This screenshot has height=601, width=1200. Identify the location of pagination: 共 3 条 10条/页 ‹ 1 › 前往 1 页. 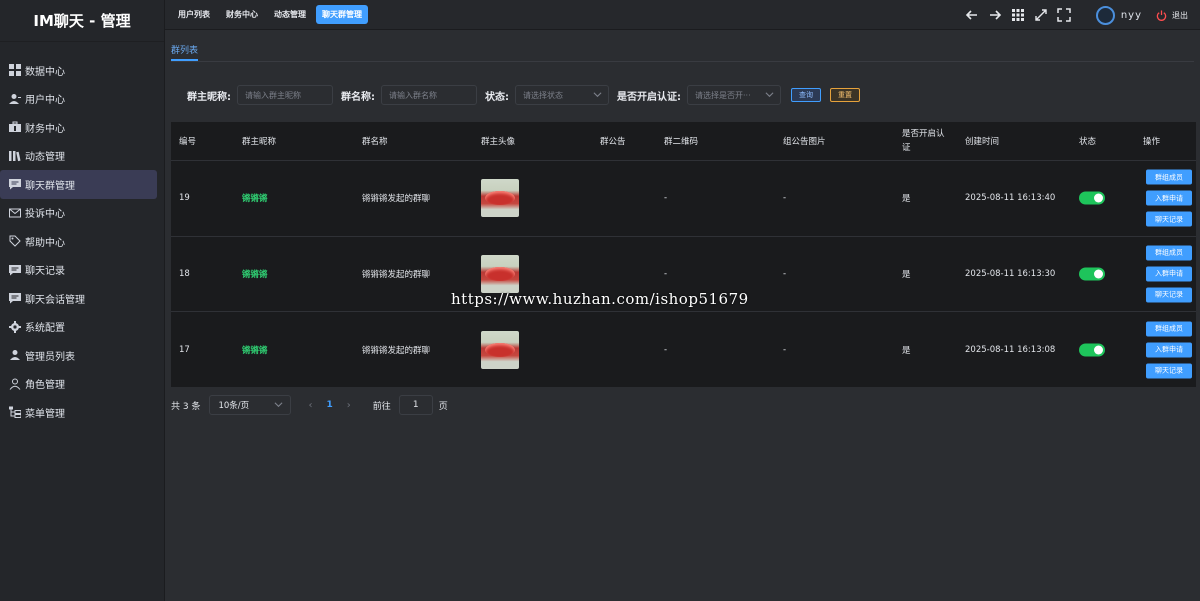
(309, 405).